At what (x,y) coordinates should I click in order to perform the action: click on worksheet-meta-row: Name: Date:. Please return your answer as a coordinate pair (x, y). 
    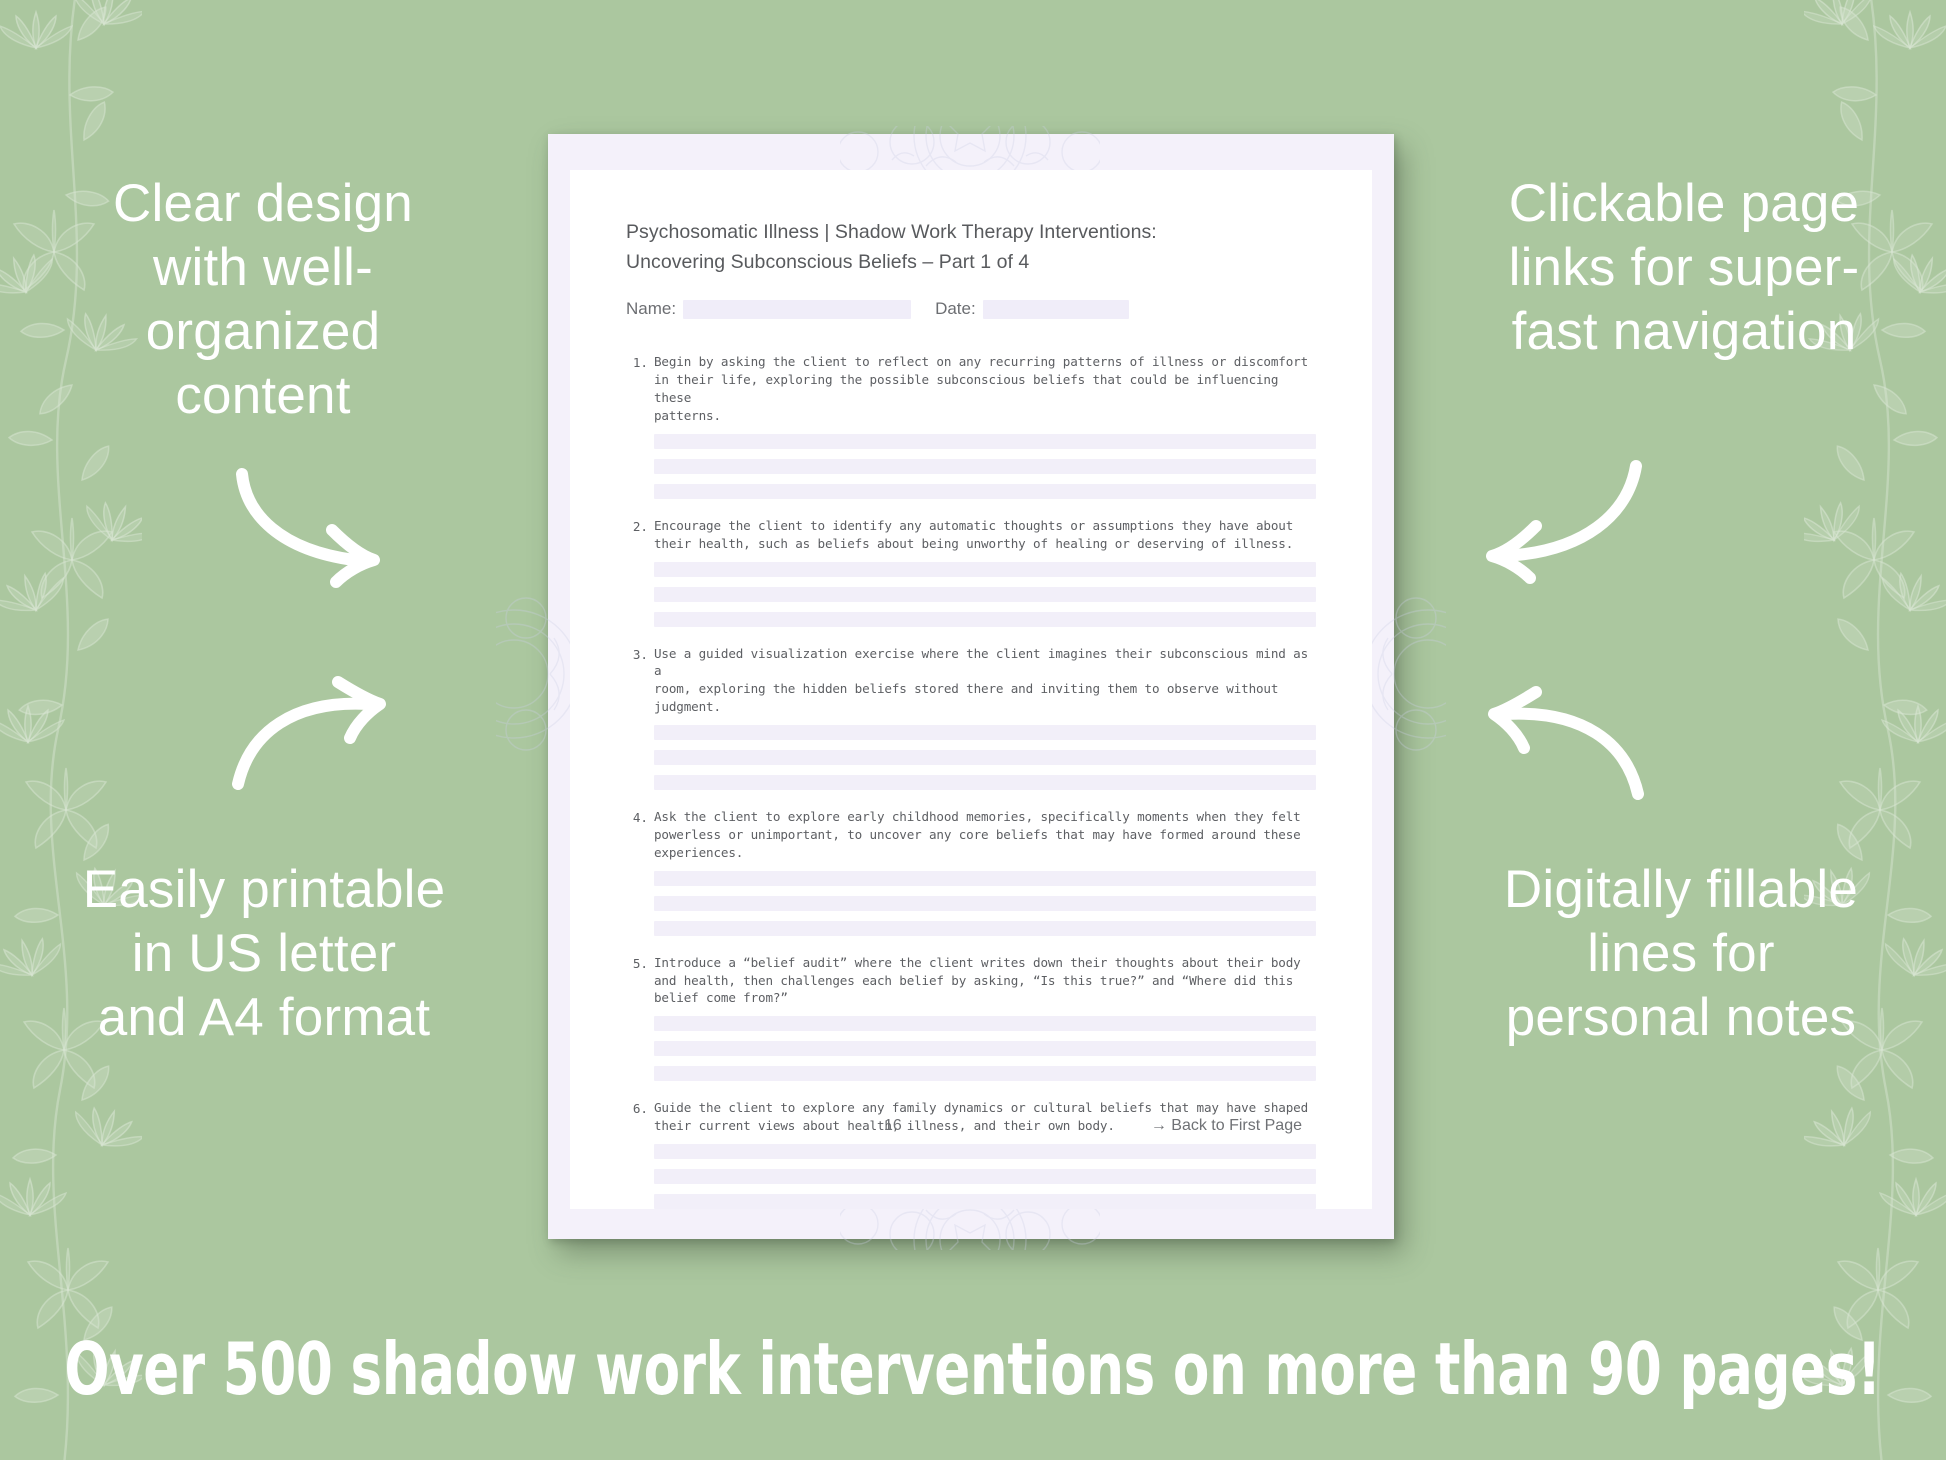
    Looking at the image, I should click on (971, 309).